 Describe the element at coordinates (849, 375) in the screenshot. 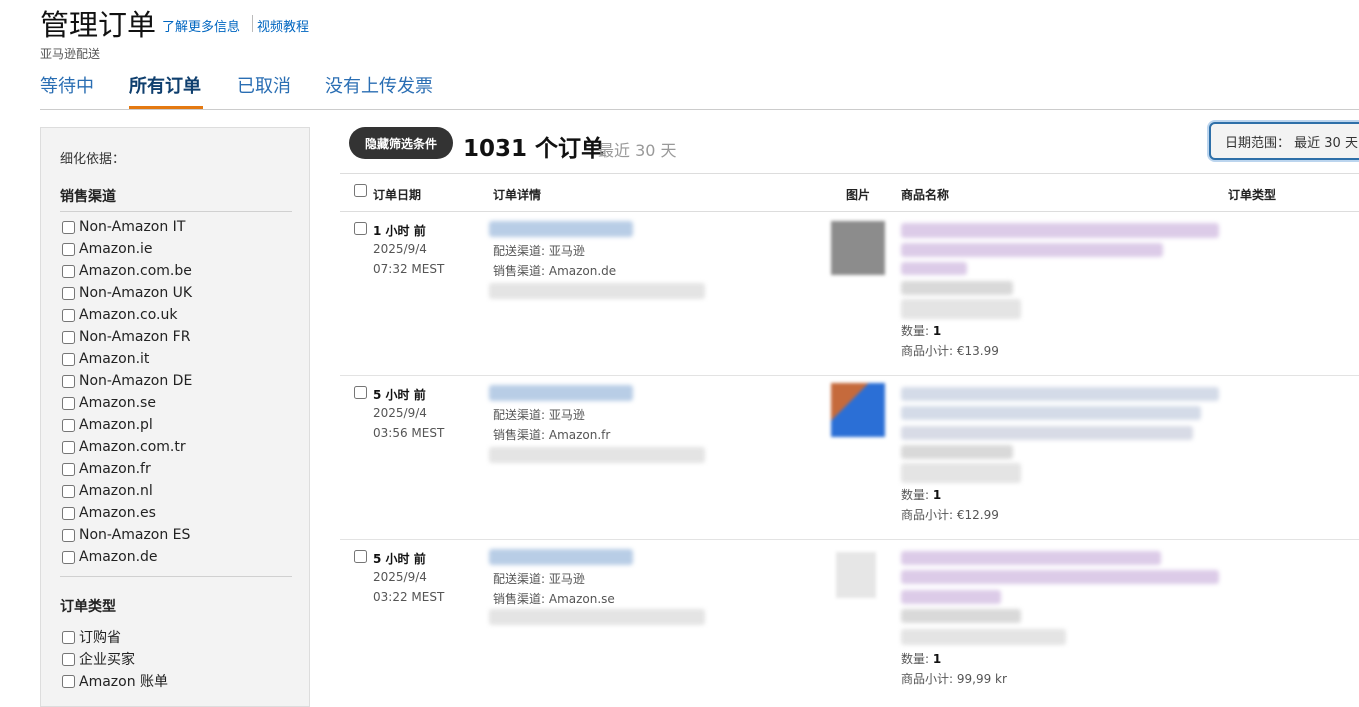

I see `row-divider` at that location.